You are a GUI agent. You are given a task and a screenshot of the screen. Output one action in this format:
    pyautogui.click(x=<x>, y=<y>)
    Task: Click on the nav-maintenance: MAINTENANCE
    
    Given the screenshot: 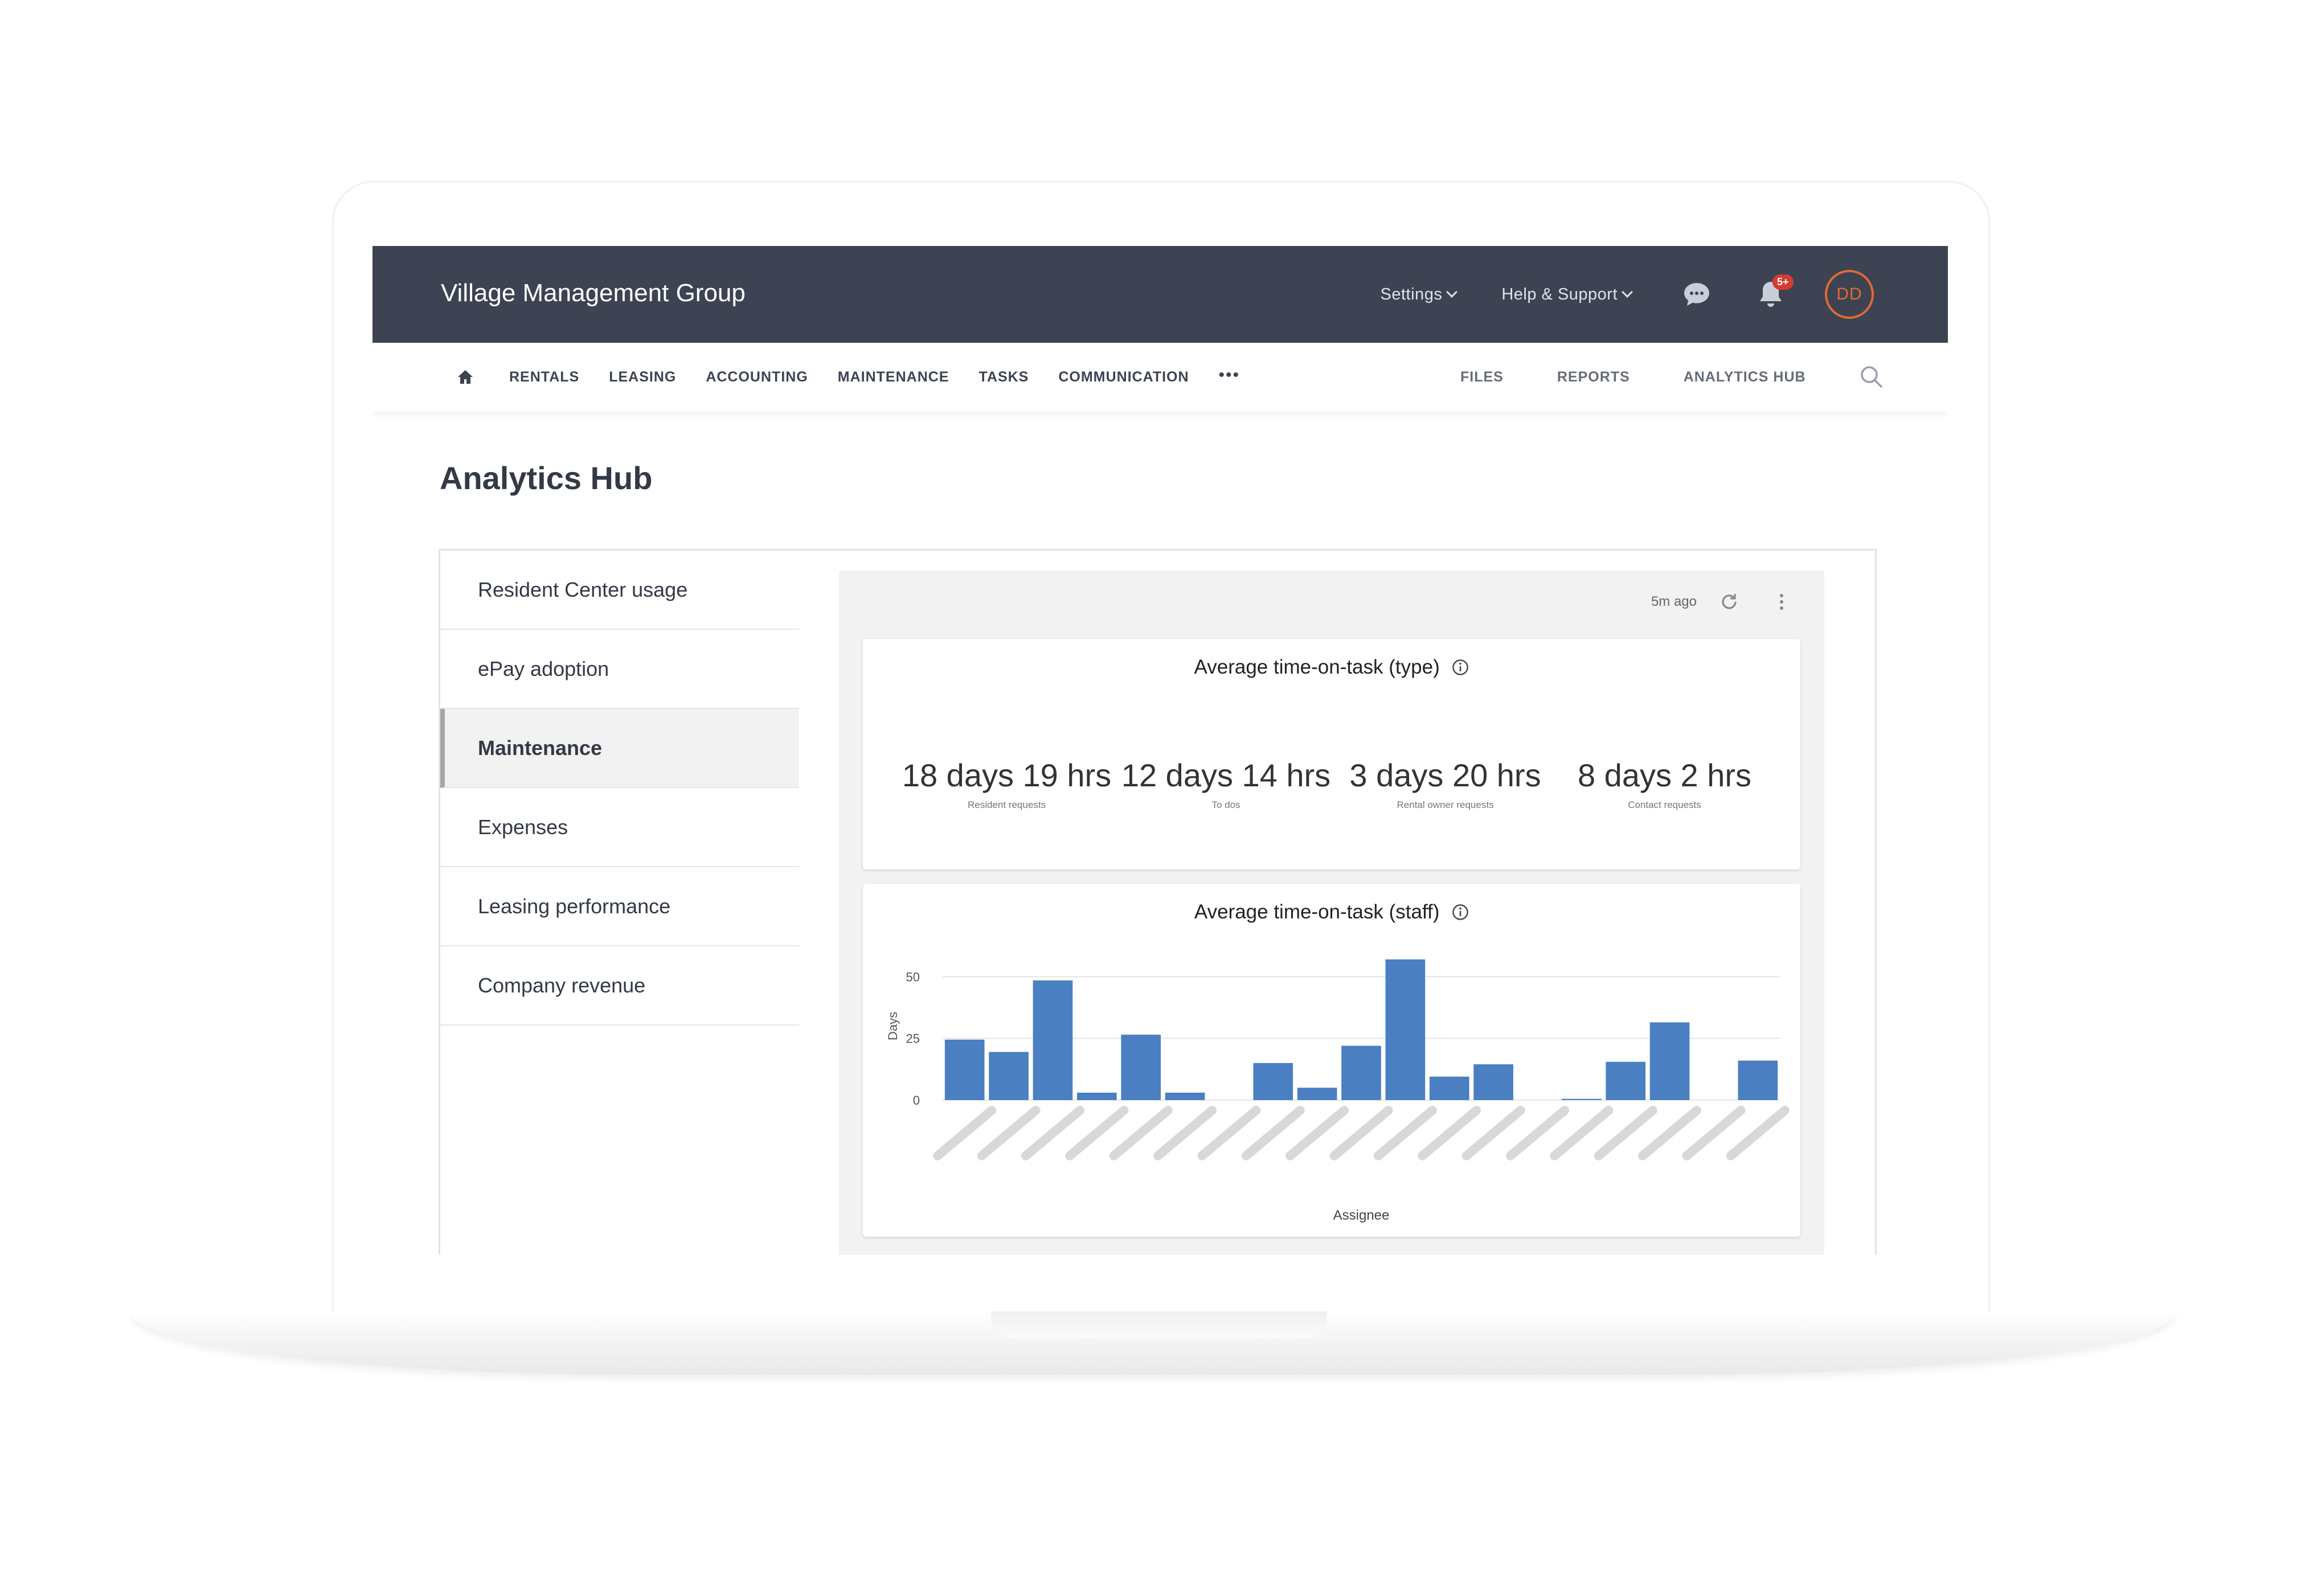 What is the action you would take?
    pyautogui.click(x=893, y=377)
    